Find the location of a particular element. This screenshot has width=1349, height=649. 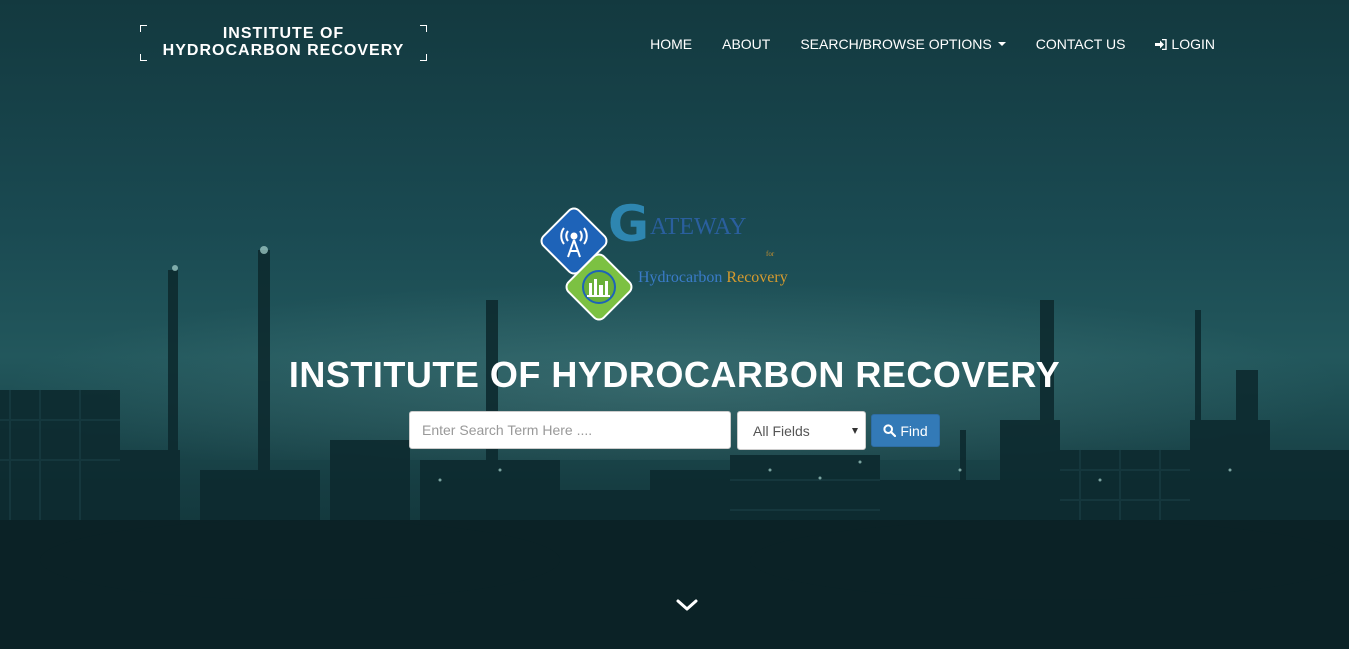

chevron-down-icon is located at coordinates (687, 605).